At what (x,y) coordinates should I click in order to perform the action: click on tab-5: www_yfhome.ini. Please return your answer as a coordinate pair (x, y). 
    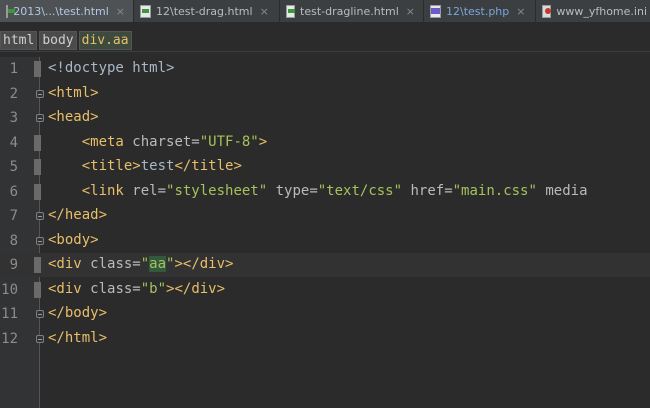
    Looking at the image, I should click on (593, 11).